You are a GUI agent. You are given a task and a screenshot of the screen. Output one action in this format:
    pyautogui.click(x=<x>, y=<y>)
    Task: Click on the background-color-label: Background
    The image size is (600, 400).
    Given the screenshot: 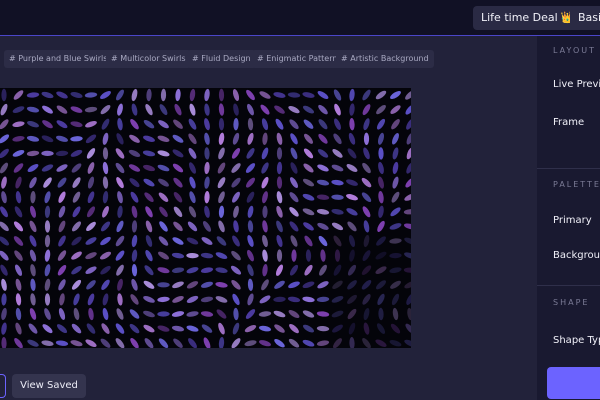 What is the action you would take?
    pyautogui.click(x=576, y=255)
    